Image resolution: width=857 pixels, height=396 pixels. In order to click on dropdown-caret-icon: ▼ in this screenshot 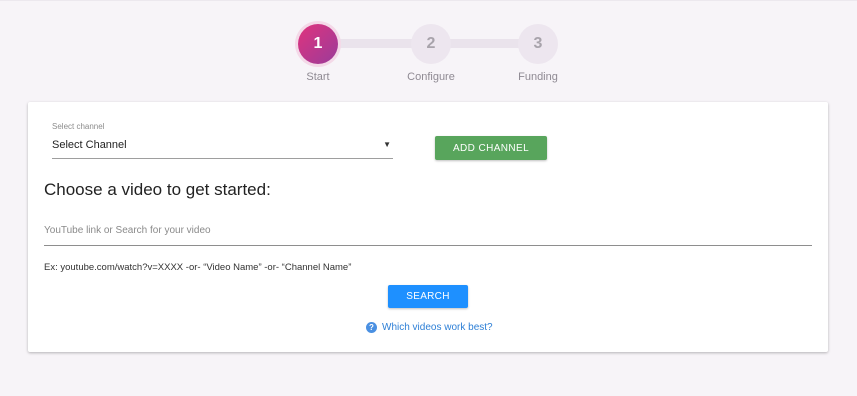, I will do `click(387, 144)`.